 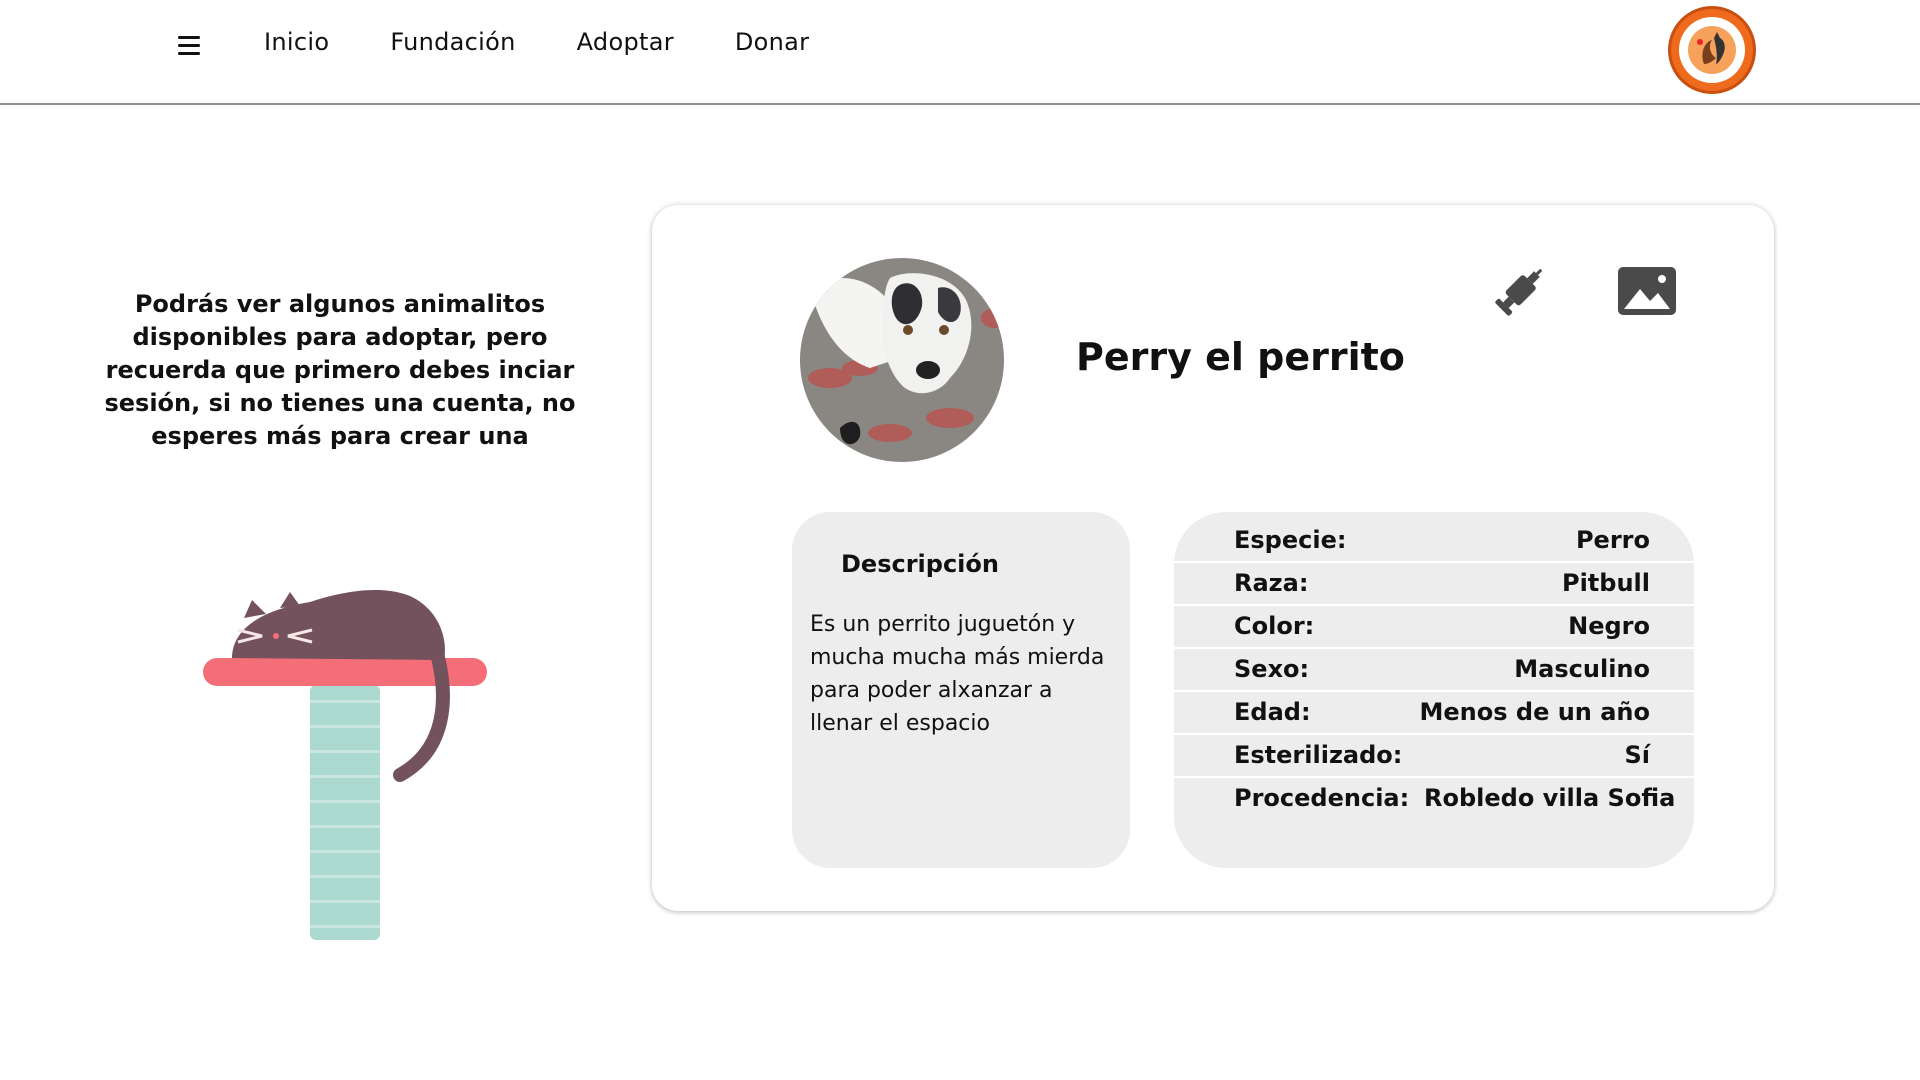 What do you see at coordinates (1290, 540) in the screenshot?
I see `attribute-key: Especie:` at bounding box center [1290, 540].